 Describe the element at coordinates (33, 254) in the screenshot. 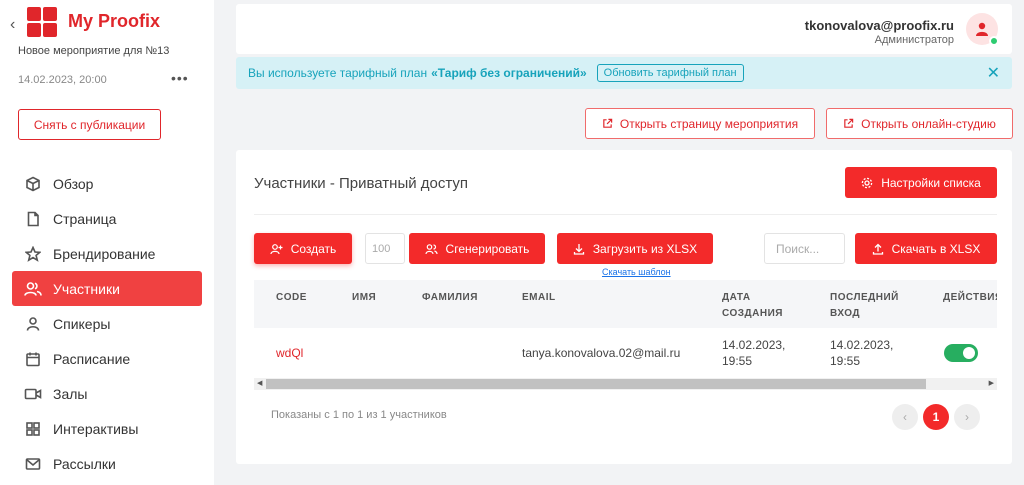

I see `star-icon` at that location.